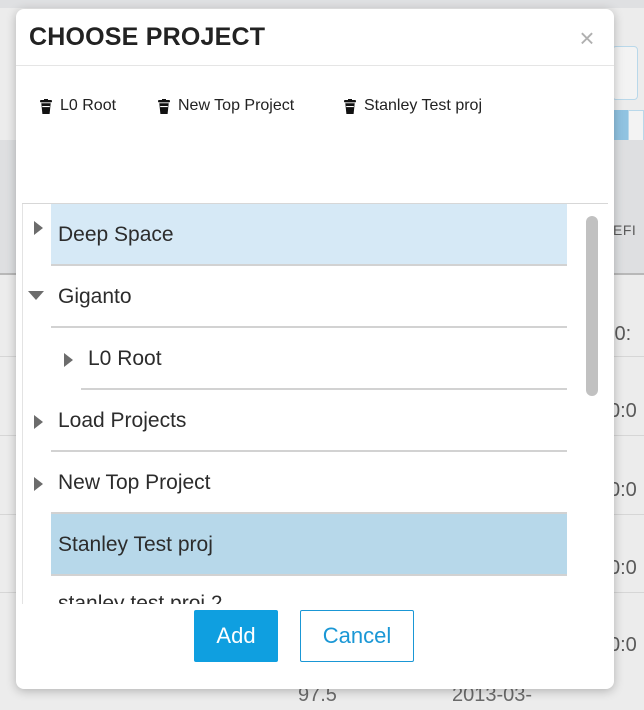 The width and height of the screenshot is (644, 710). What do you see at coordinates (309, 590) in the screenshot?
I see `tree-item-label: stanley test proj 2` at bounding box center [309, 590].